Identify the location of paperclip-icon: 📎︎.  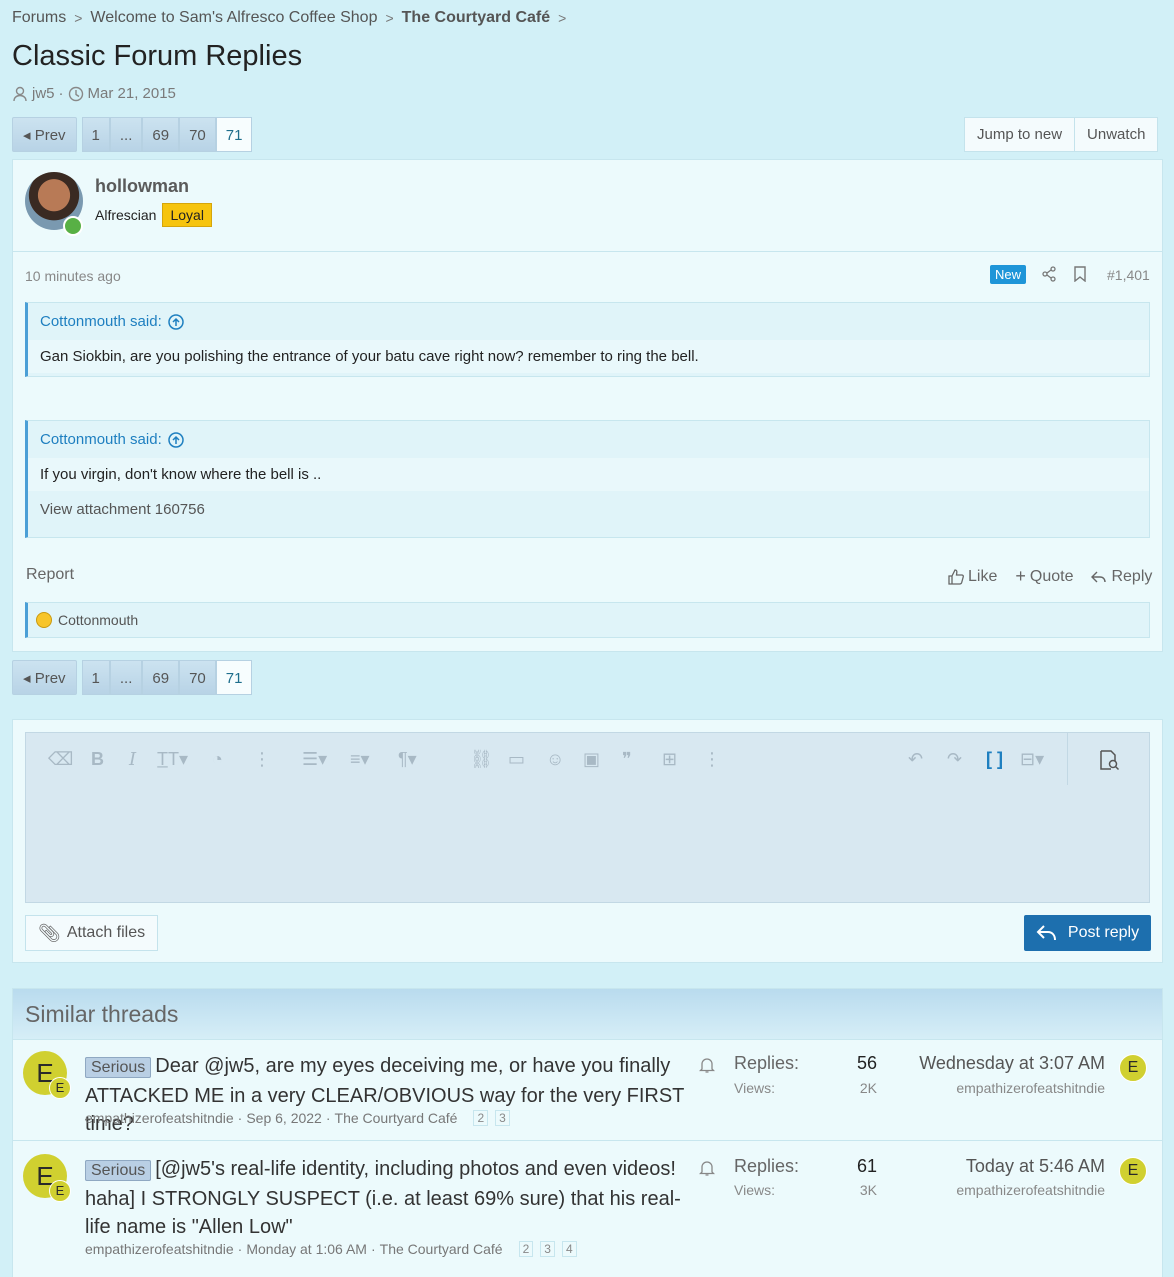
(49, 933).